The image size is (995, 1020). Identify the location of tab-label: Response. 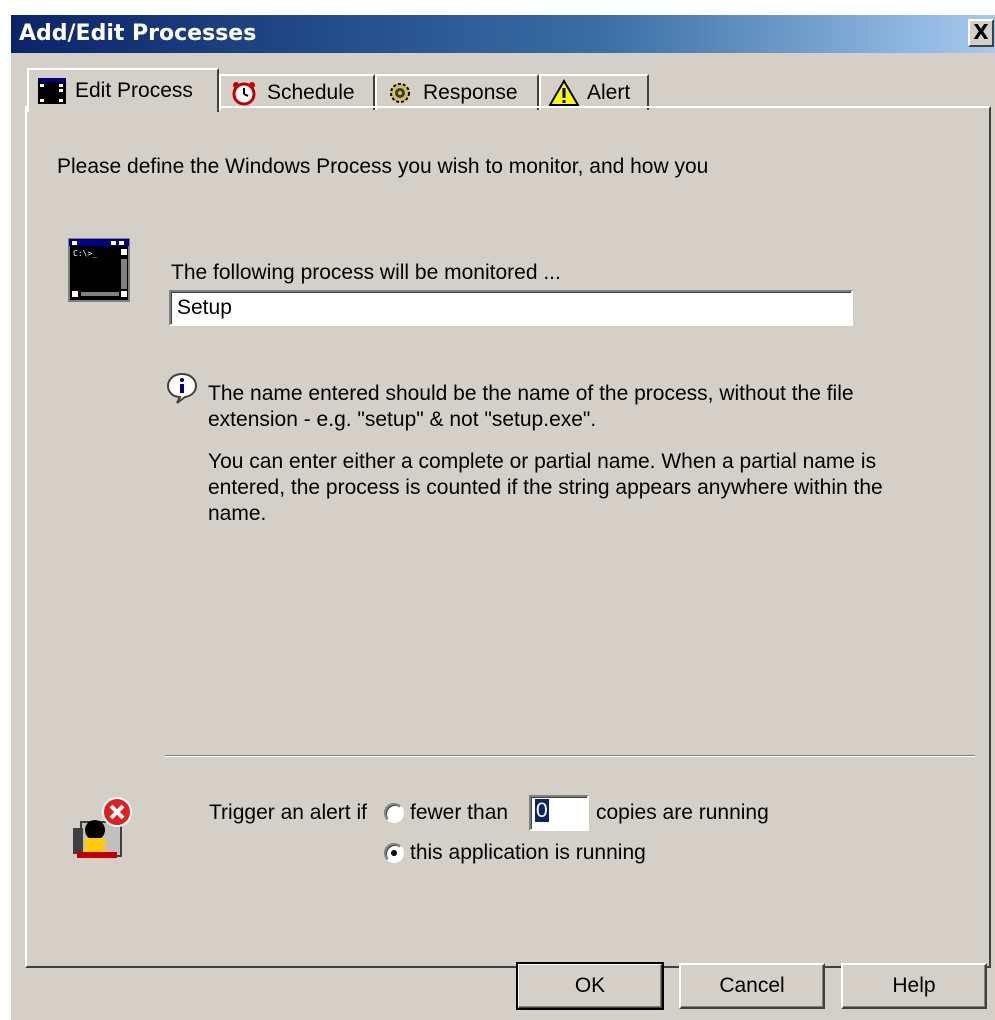
(470, 92).